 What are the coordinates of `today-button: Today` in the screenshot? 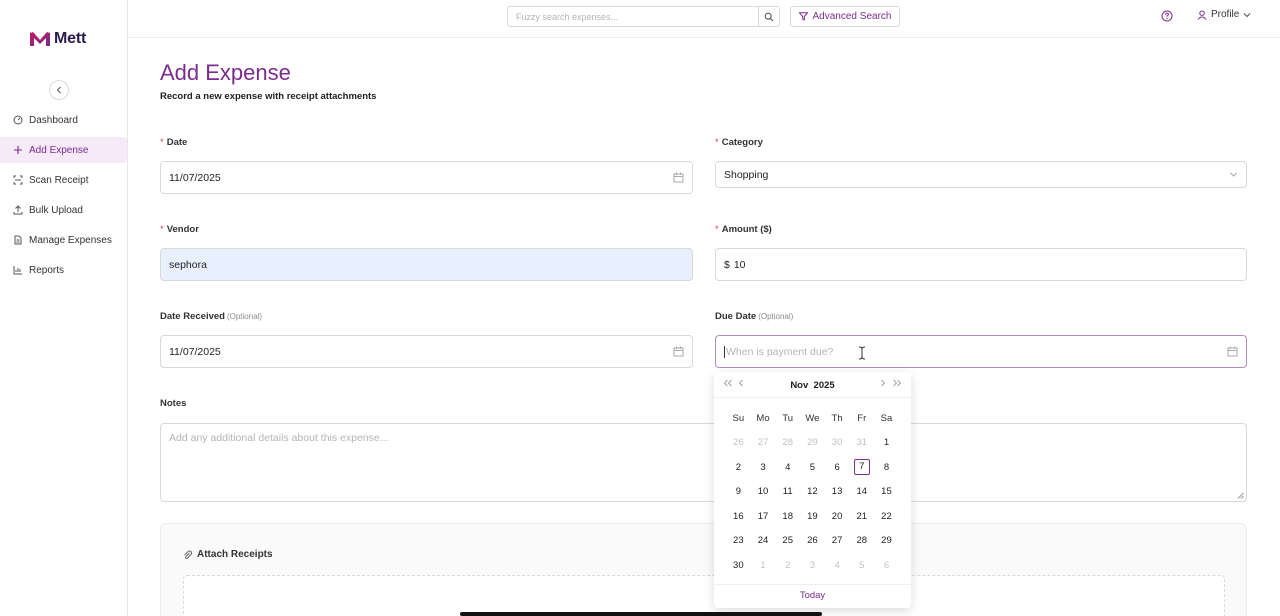 It's located at (812, 596).